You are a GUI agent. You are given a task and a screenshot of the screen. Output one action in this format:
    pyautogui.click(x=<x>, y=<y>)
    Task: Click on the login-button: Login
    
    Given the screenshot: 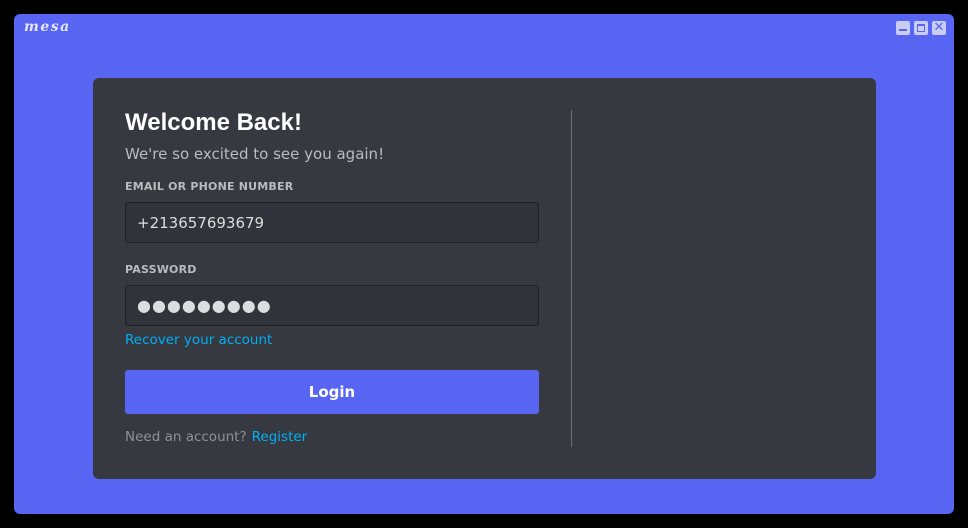 What is the action you would take?
    pyautogui.click(x=332, y=392)
    